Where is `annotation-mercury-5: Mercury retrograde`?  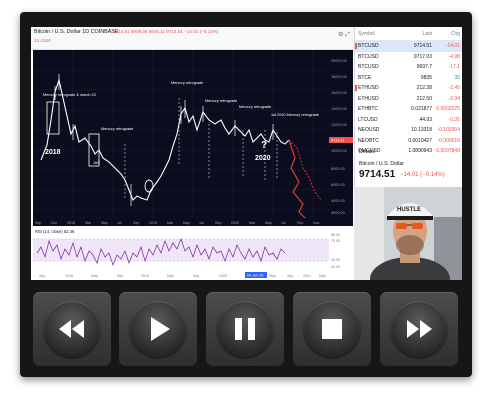
annotation-mercury-5: Mercury retrograde is located at coordinates (255, 107).